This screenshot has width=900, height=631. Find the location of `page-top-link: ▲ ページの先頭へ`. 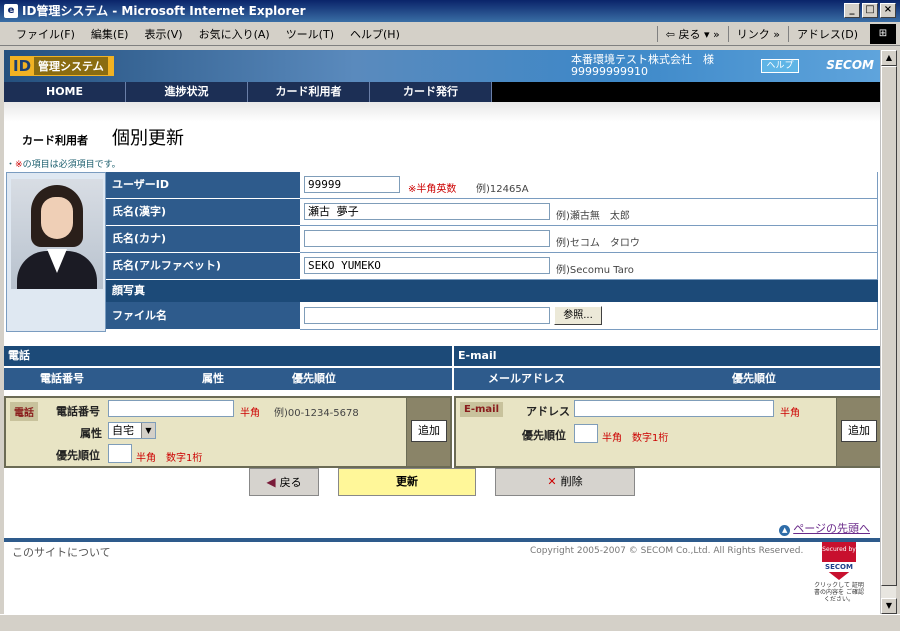

page-top-link: ▲ ページの先頭へ is located at coordinates (824, 528).